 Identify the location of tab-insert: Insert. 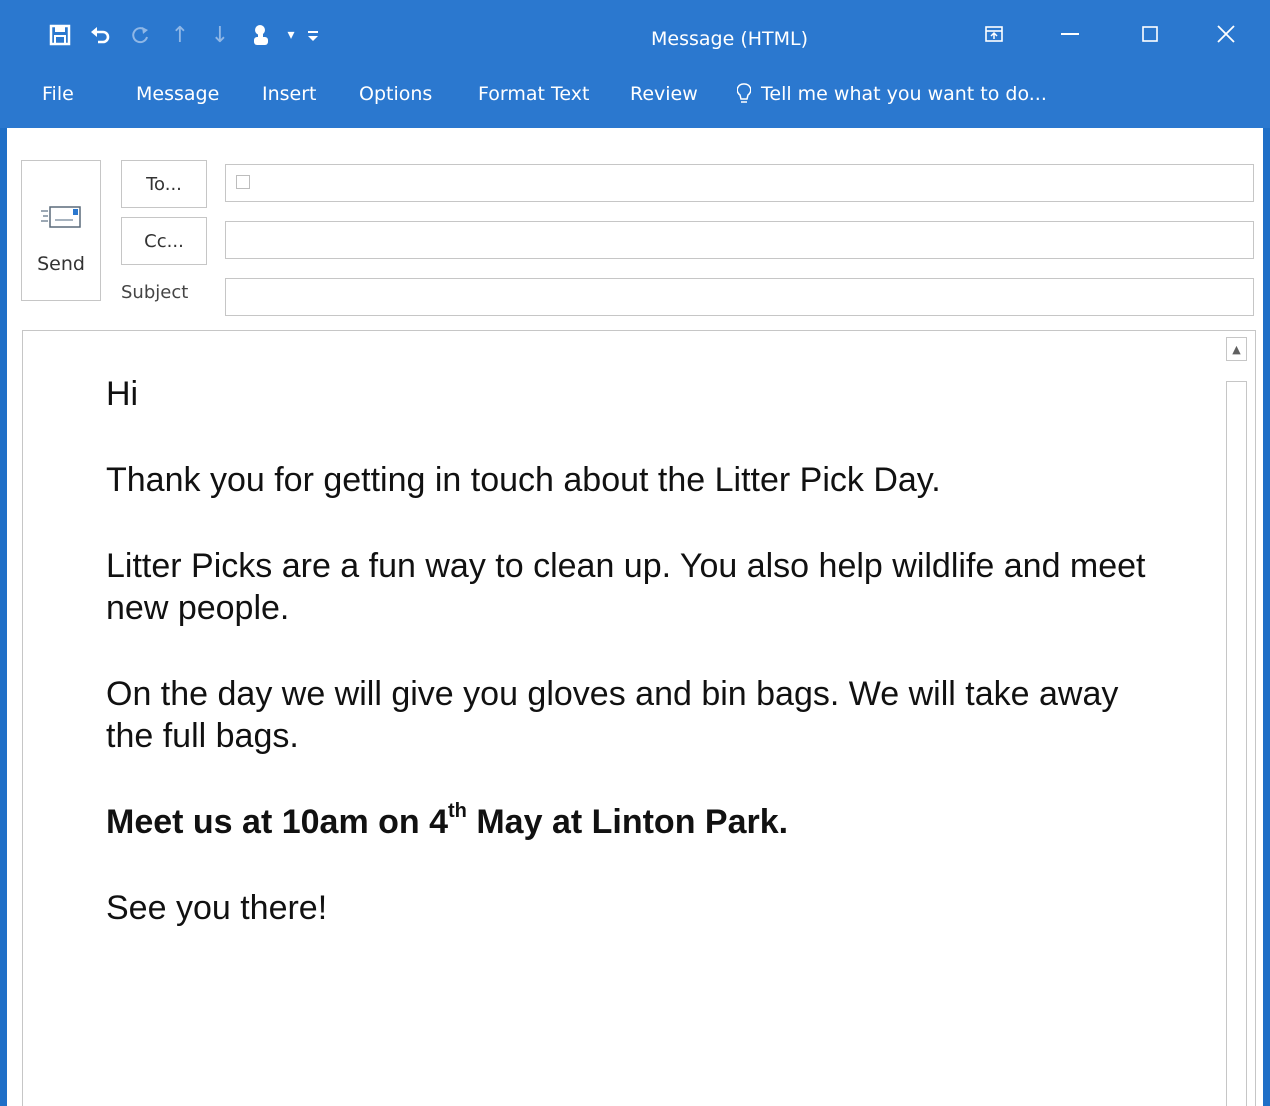
(289, 94).